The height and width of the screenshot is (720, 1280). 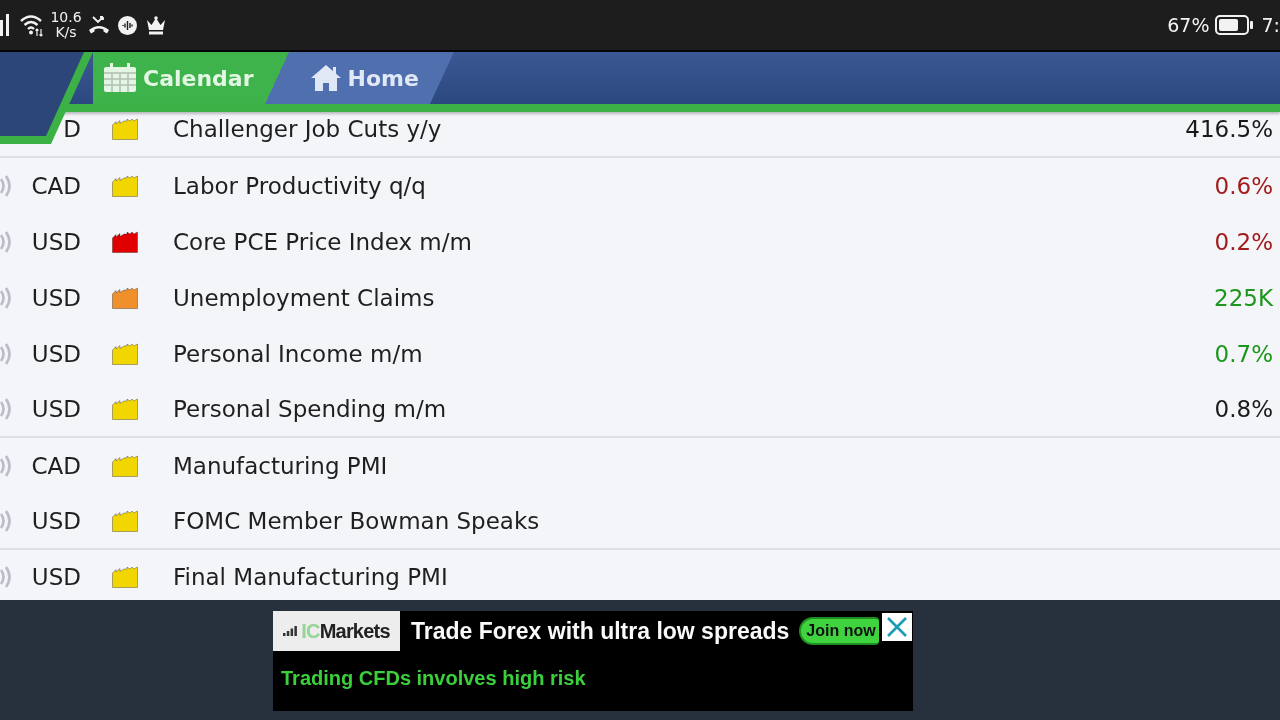 What do you see at coordinates (1243, 242) in the screenshot?
I see `actual-value: 0.2%` at bounding box center [1243, 242].